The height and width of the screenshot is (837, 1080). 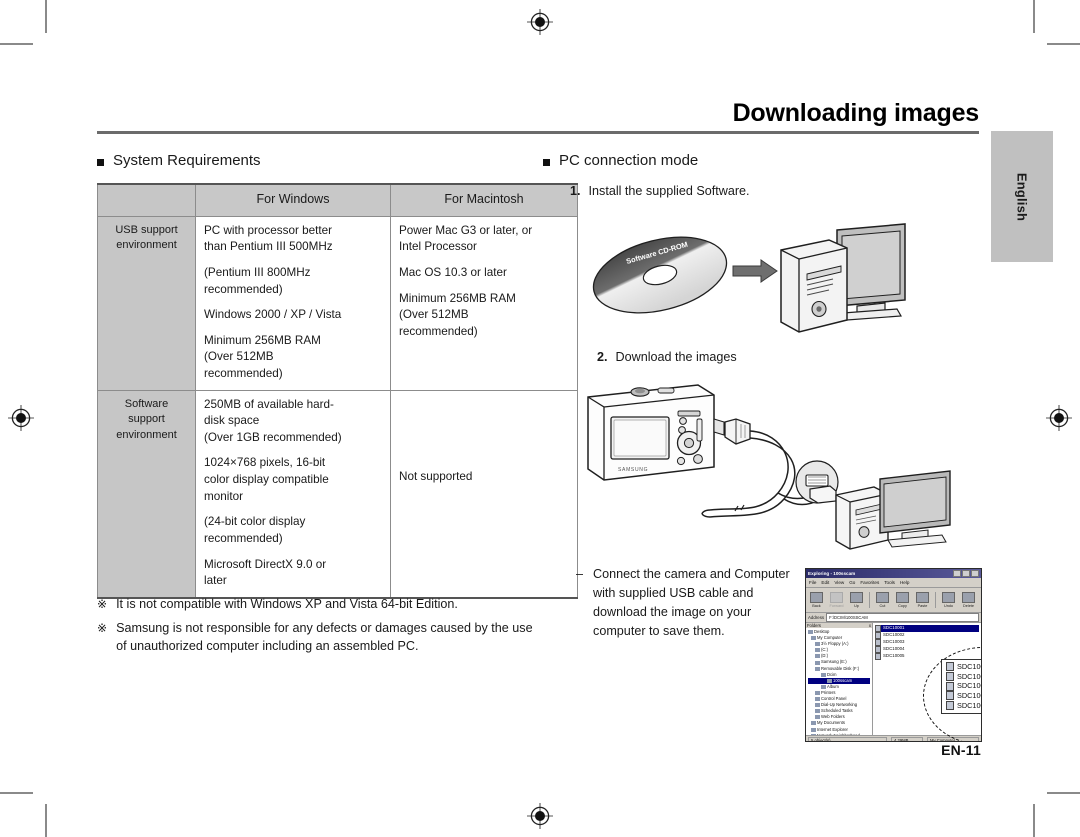 I want to click on toolbar-label: Delete, so click(x=968, y=606).